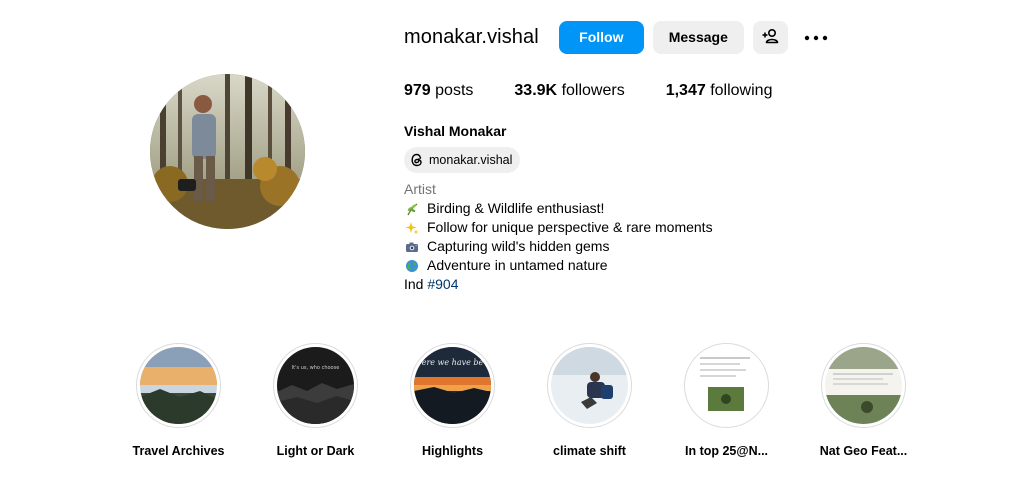 The width and height of the screenshot is (1024, 479). Describe the element at coordinates (420, 189) in the screenshot. I see `profile-category: Artist` at that location.